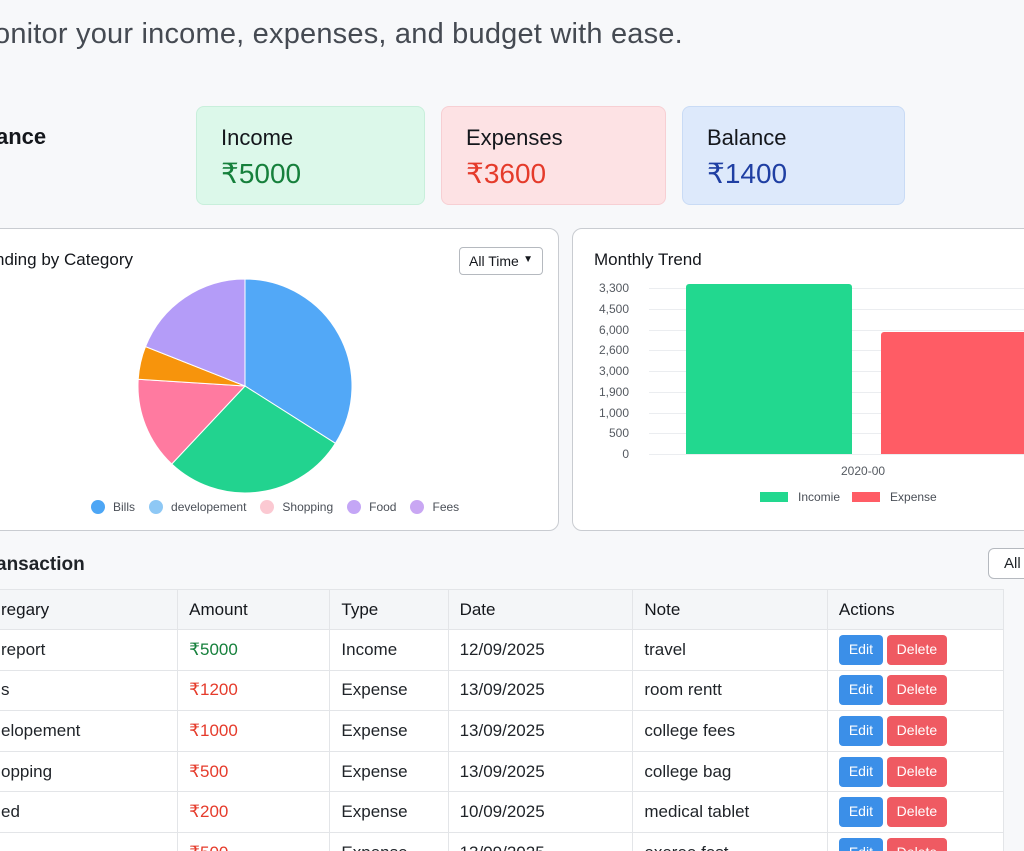 The height and width of the screenshot is (851, 1024). Describe the element at coordinates (528, 259) in the screenshot. I see `caret-down-icon: ▼` at that location.